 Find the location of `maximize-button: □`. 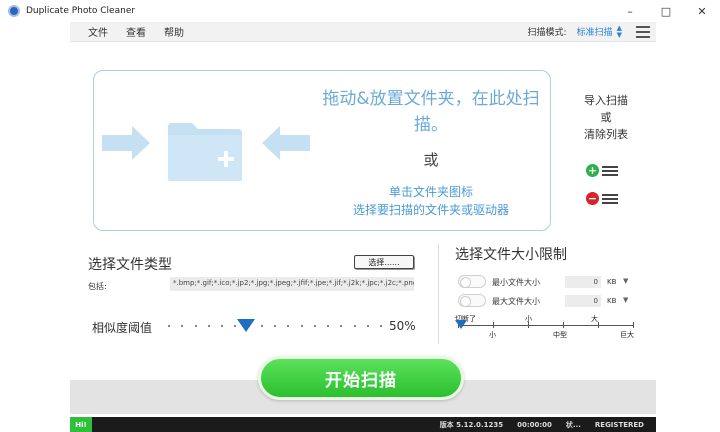

maximize-button: □ is located at coordinates (666, 11).